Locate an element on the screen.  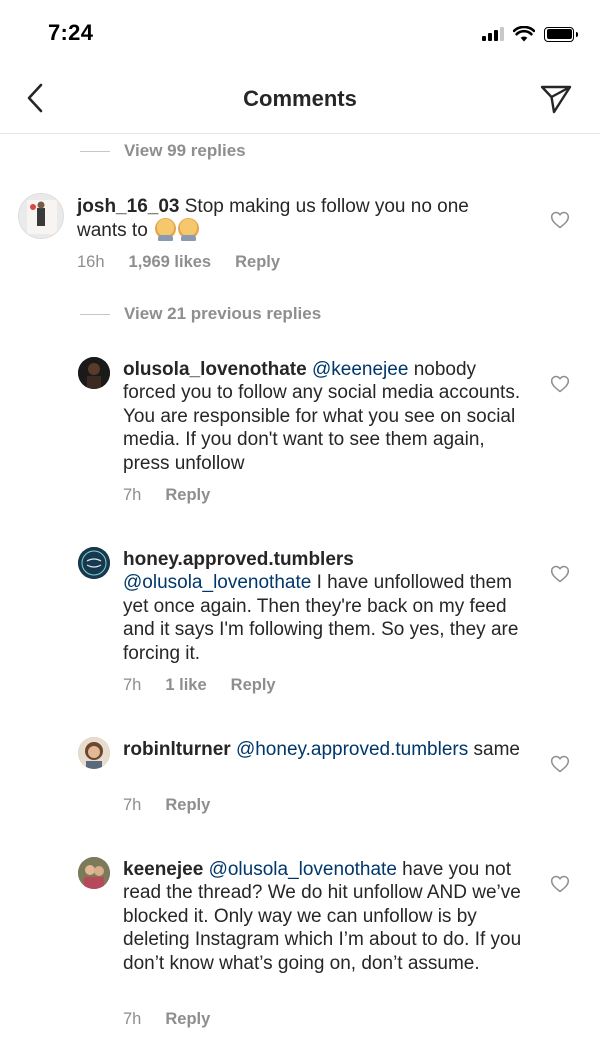
comment-likes: 1,969 likes is located at coordinates (170, 262).